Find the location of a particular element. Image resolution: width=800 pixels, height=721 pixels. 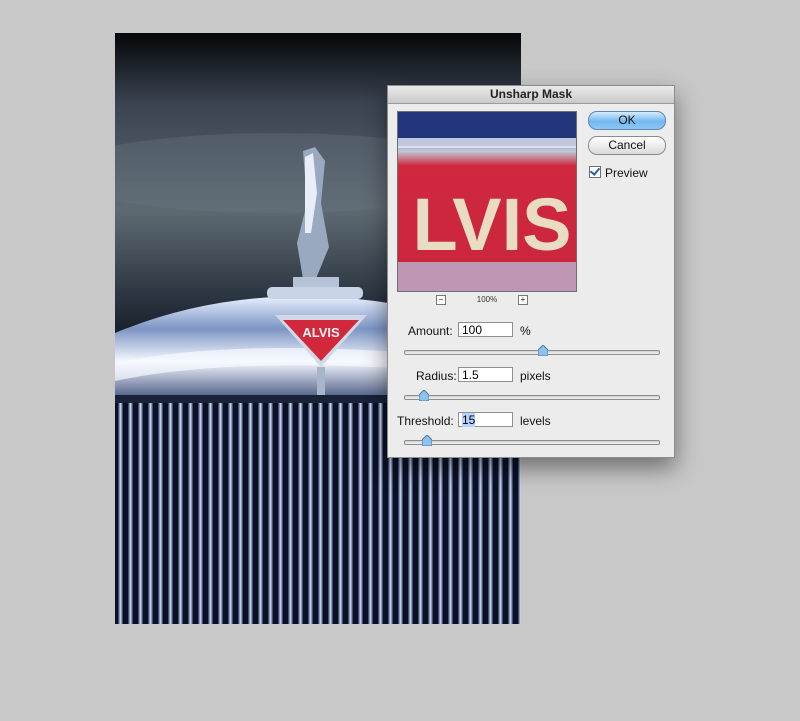

radius-value: 1.5 is located at coordinates (470, 375).